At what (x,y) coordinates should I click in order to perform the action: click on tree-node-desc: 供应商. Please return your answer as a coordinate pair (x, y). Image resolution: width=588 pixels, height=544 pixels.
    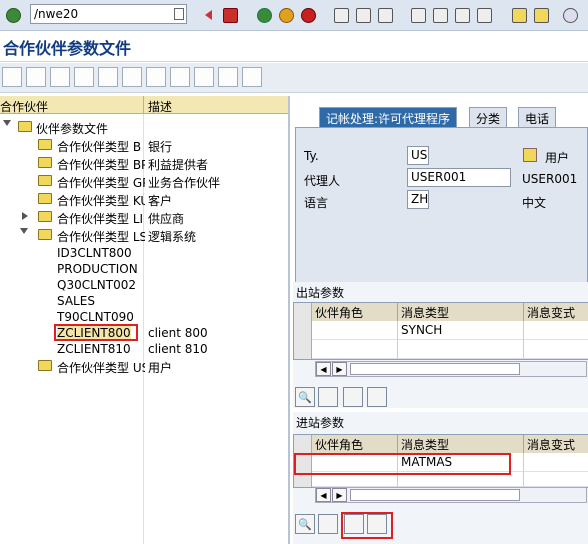
    Looking at the image, I should click on (166, 219).